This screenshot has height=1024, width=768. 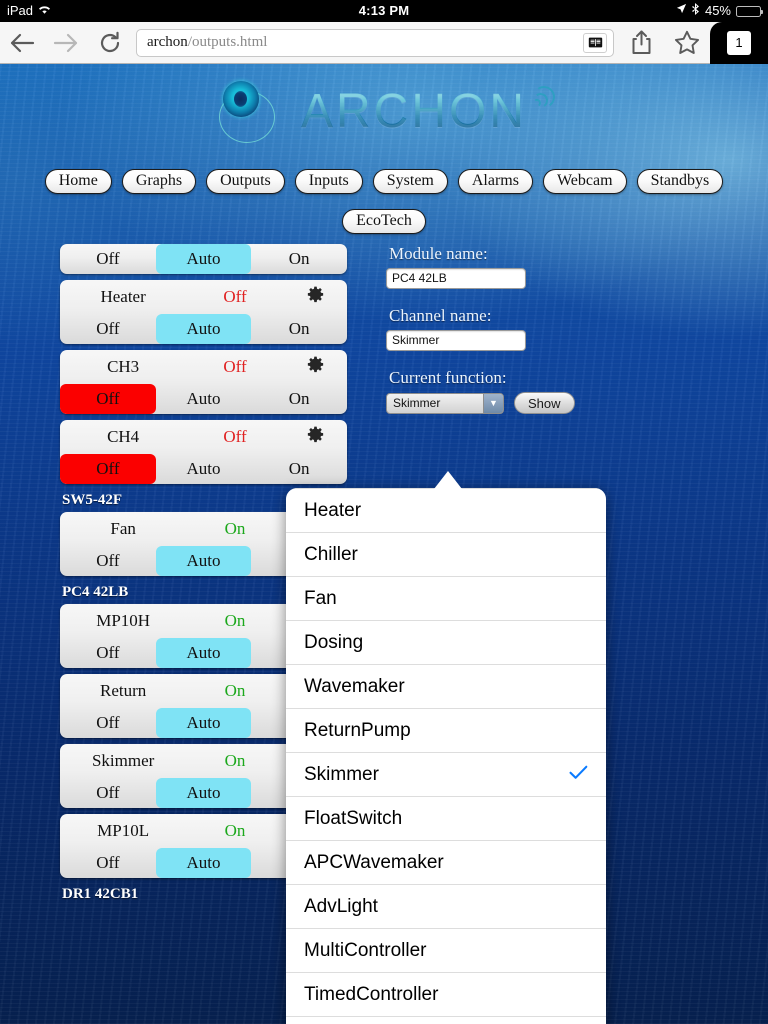 What do you see at coordinates (22, 43) in the screenshot?
I see `back-arrow-icon` at bounding box center [22, 43].